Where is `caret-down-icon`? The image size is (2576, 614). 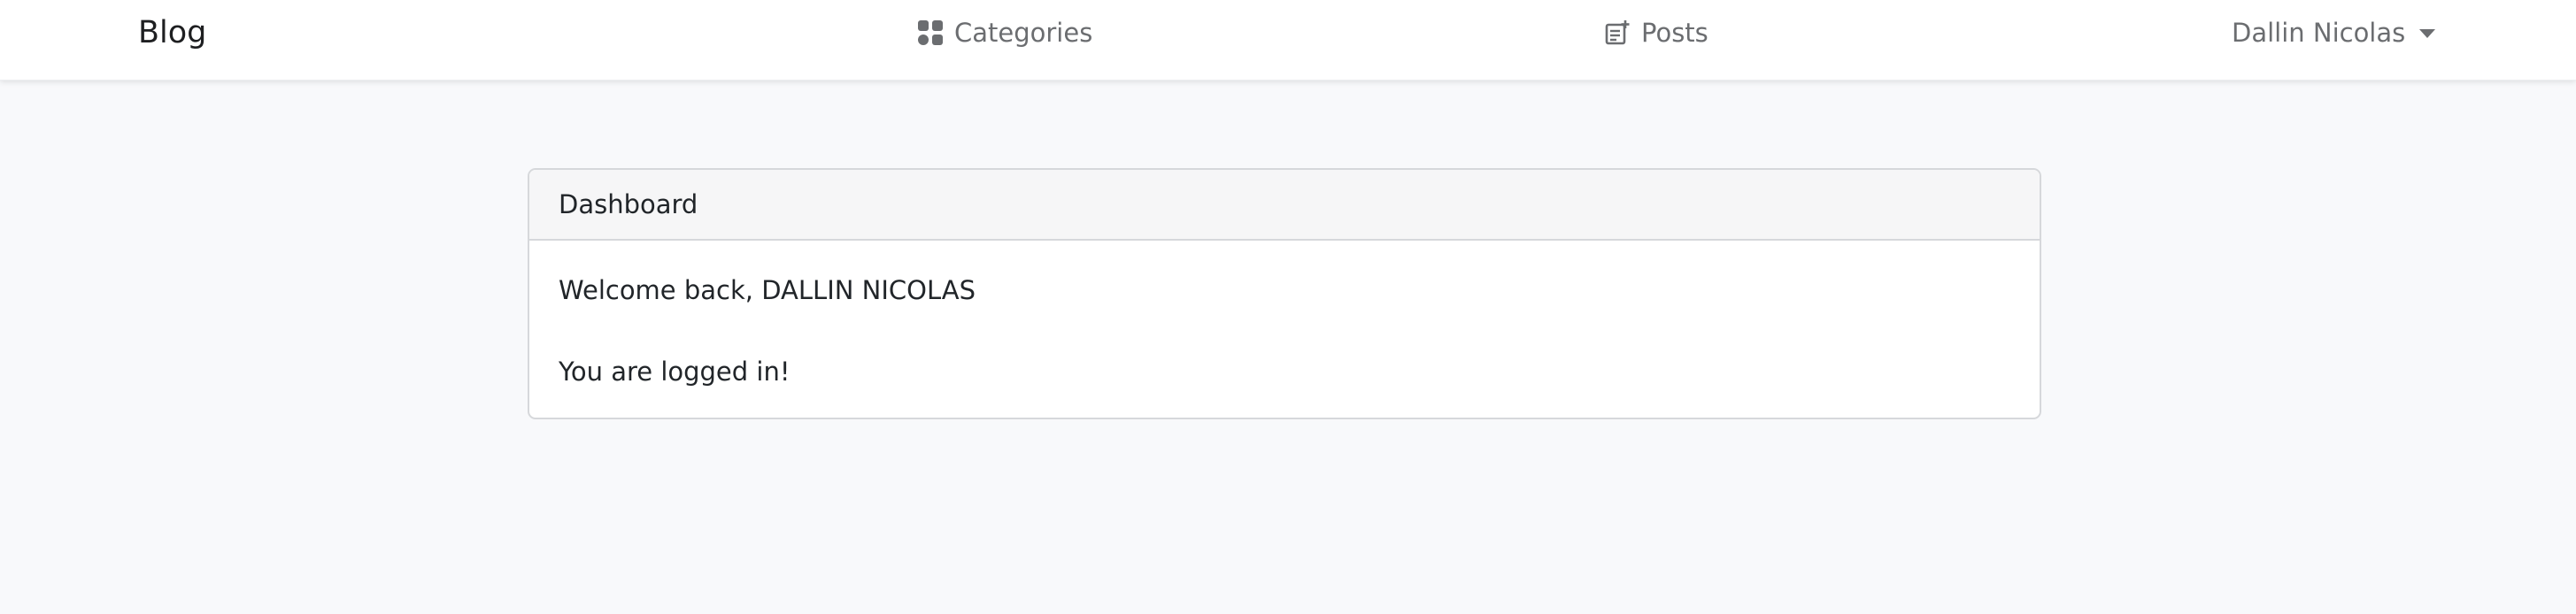
caret-down-icon is located at coordinates (2427, 33).